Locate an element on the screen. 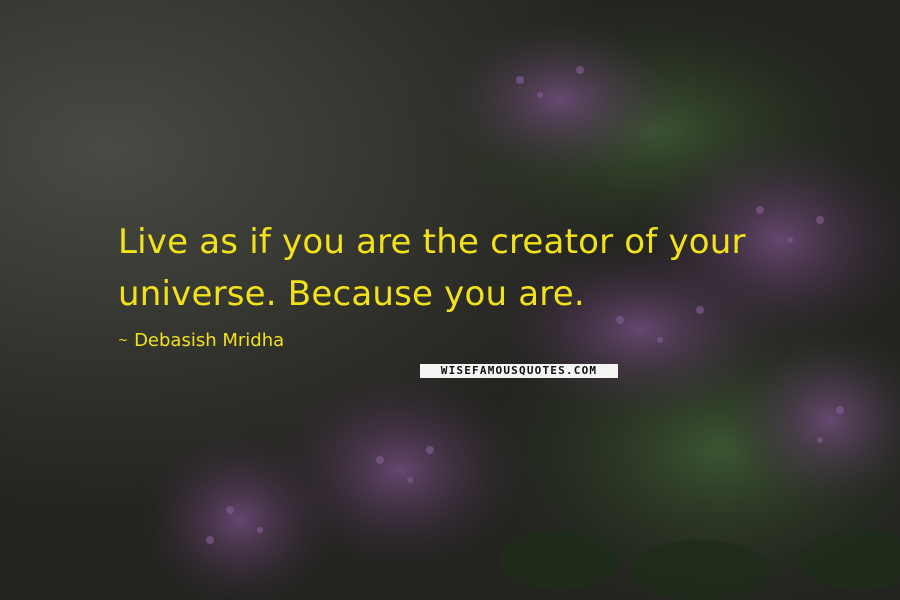  watermark-badge: WISEFAMOUSQUOTES.COM is located at coordinates (519, 371).